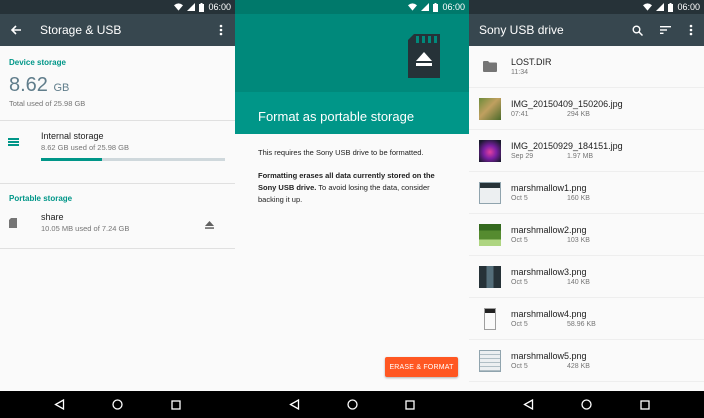 This screenshot has width=704, height=418. Describe the element at coordinates (352, 74) in the screenshot. I see `format-header: Format as portable storage` at that location.